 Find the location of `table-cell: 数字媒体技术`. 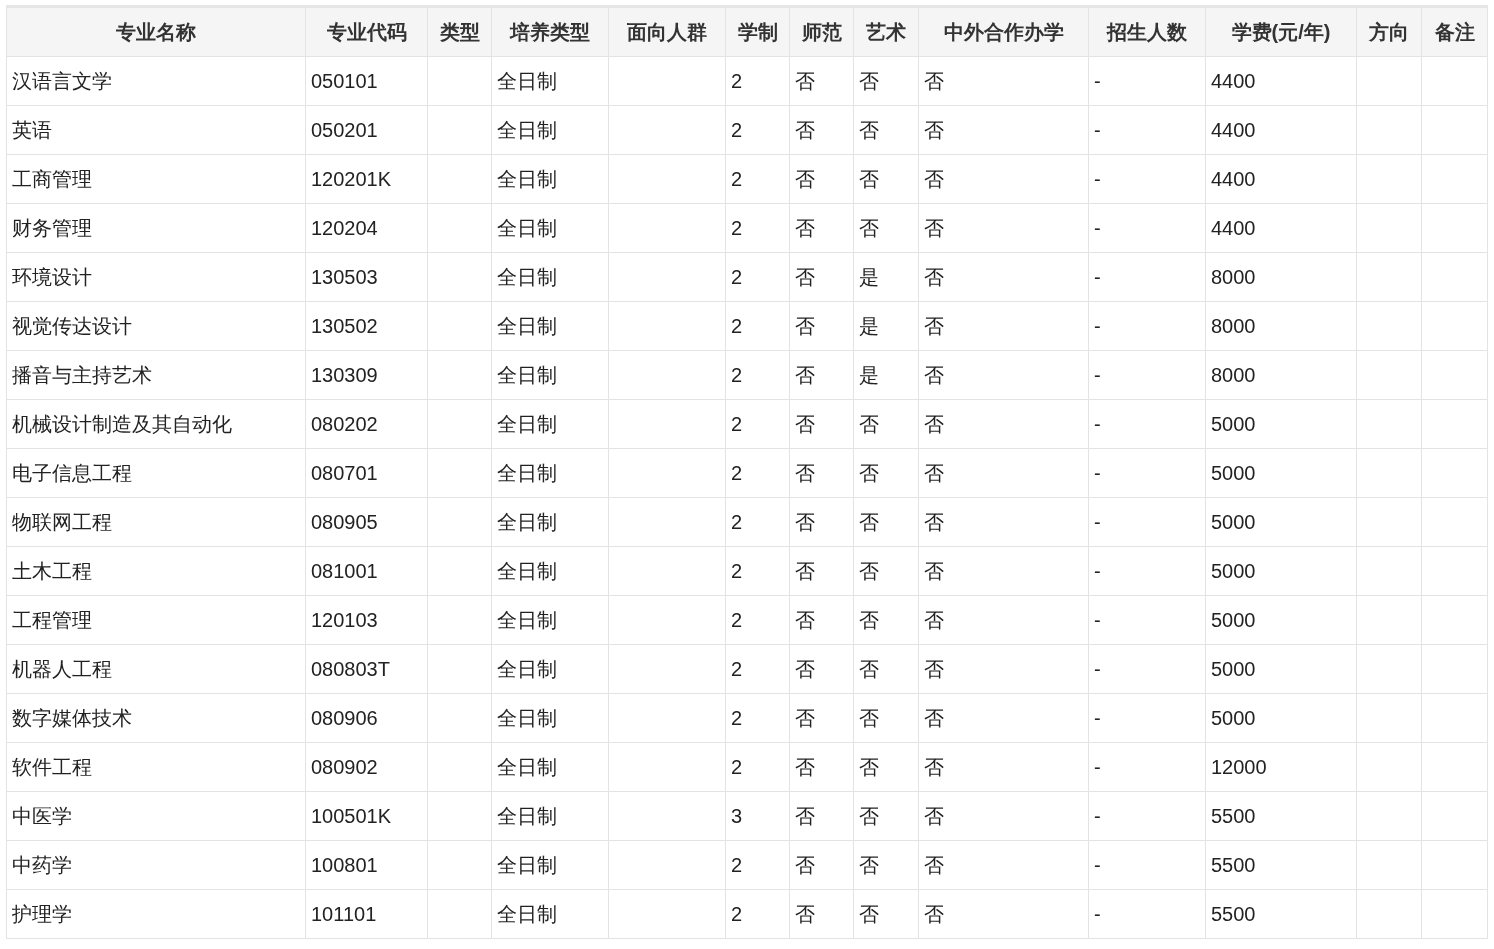

table-cell: 数字媒体技术 is located at coordinates (156, 718).